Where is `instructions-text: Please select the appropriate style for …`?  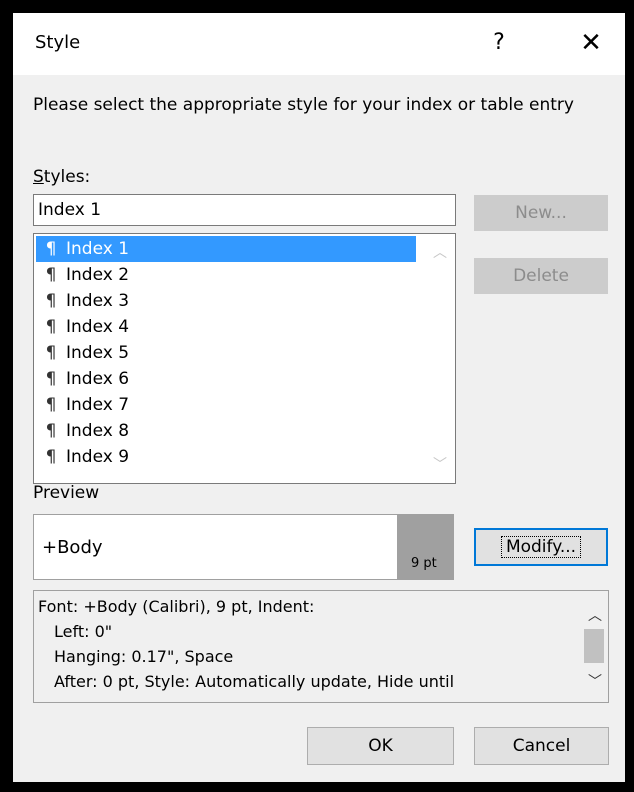
instructions-text: Please select the appropriate style for … is located at coordinates (303, 105).